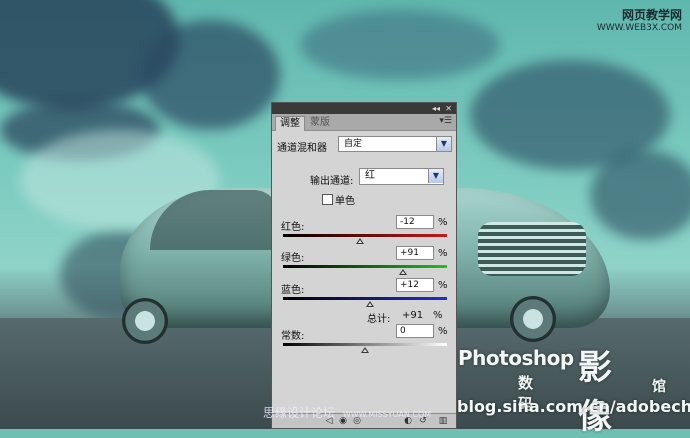 This screenshot has width=690, height=438. What do you see at coordinates (370, 175) in the screenshot?
I see `output-channel-value: 红` at bounding box center [370, 175].